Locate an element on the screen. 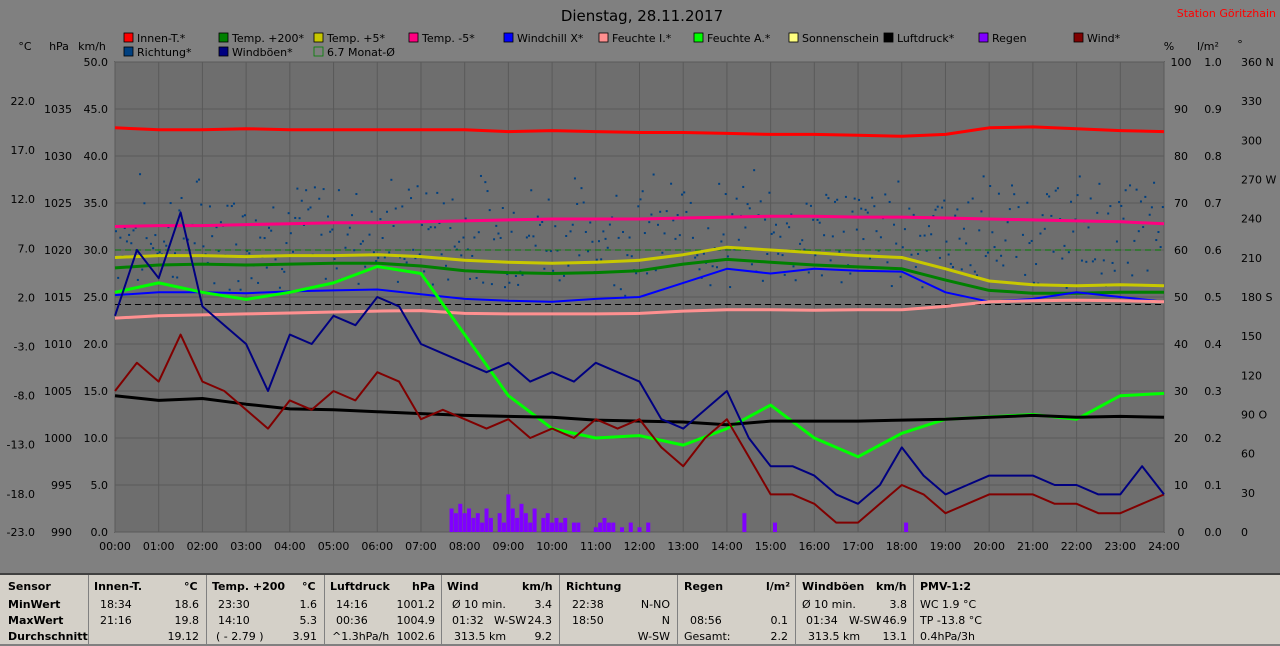 The width and height of the screenshot is (1280, 646). rain-tick-label: 0.6 is located at coordinates (1213, 250).